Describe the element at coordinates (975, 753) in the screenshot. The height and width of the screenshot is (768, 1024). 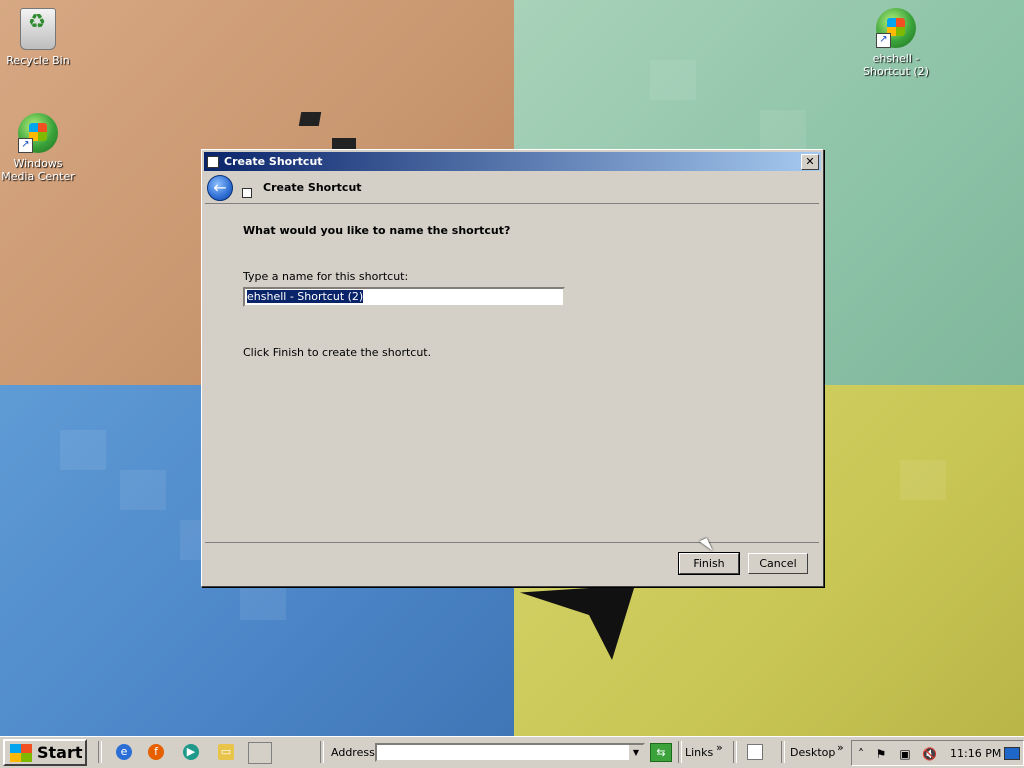
I see `clock: 11:16 PM` at that location.